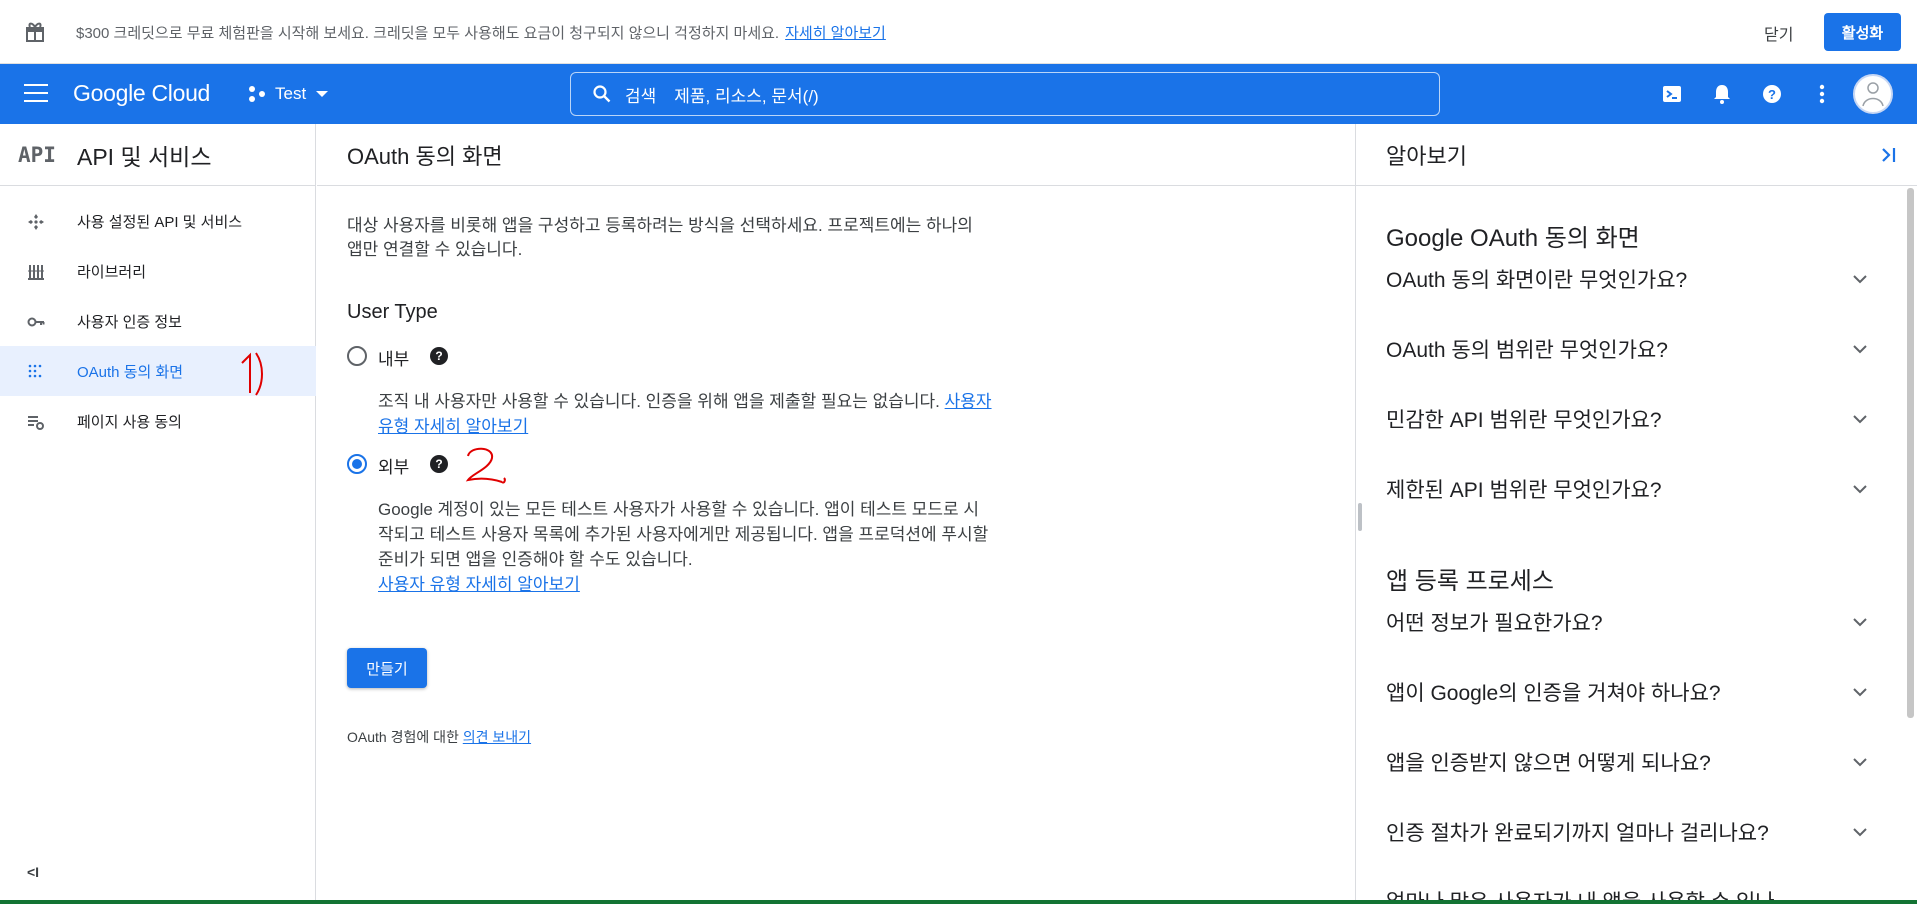  What do you see at coordinates (602, 94) in the screenshot?
I see `search-icon` at bounding box center [602, 94].